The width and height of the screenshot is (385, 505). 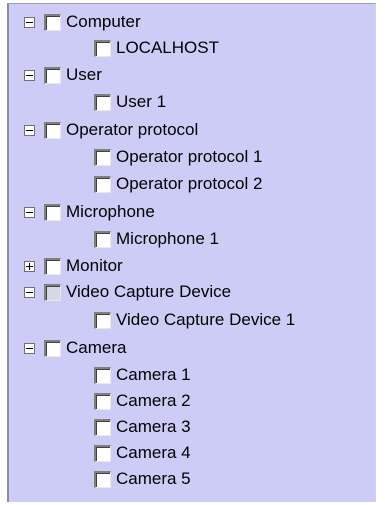 I want to click on tree-node-computer: Computer, so click(x=82, y=22).